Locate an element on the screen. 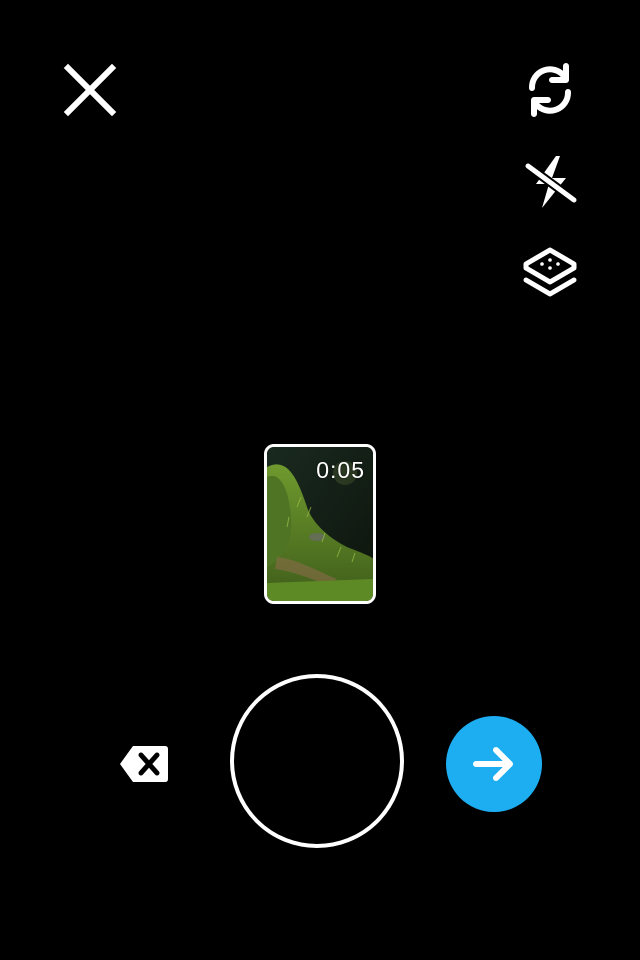 The image size is (640, 960). delete-segment-button is located at coordinates (144, 764).